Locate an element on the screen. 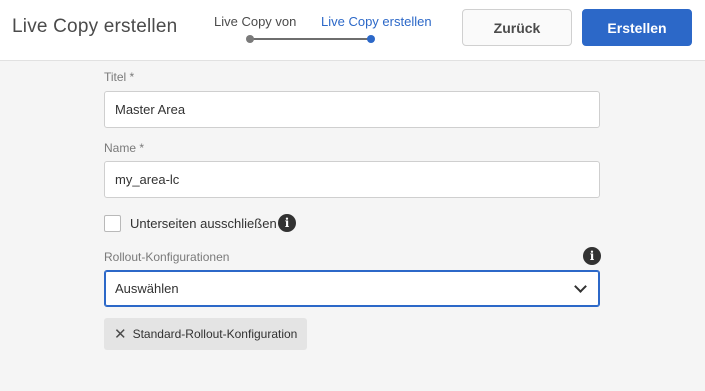 The width and height of the screenshot is (705, 391). selected-config-tag: ✕ Standard-Rollout-Konfiguration is located at coordinates (205, 334).